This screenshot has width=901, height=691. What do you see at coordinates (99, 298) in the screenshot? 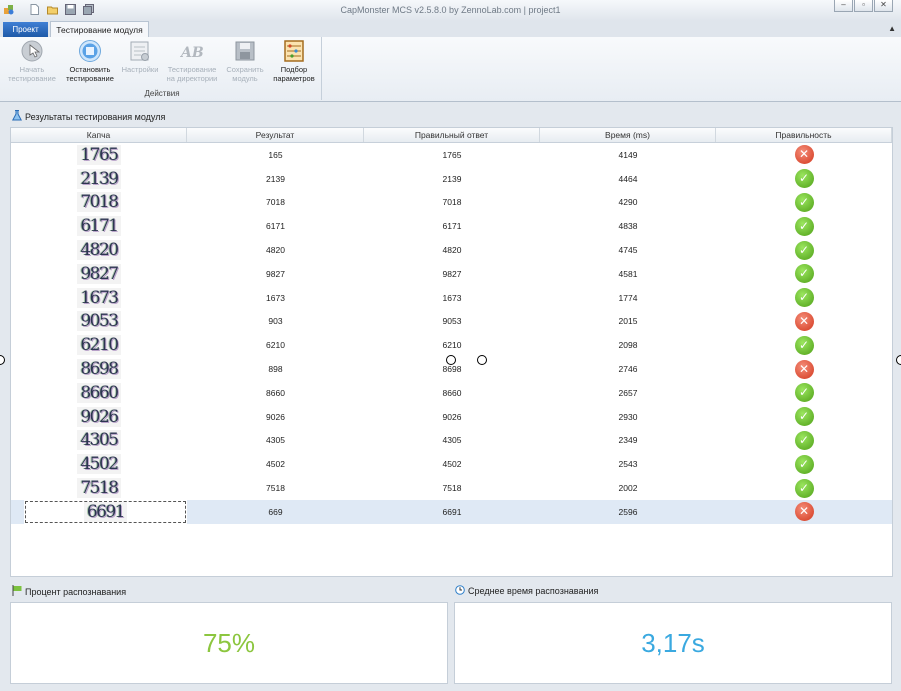
I see `captcha-image: 1673` at bounding box center [99, 298].